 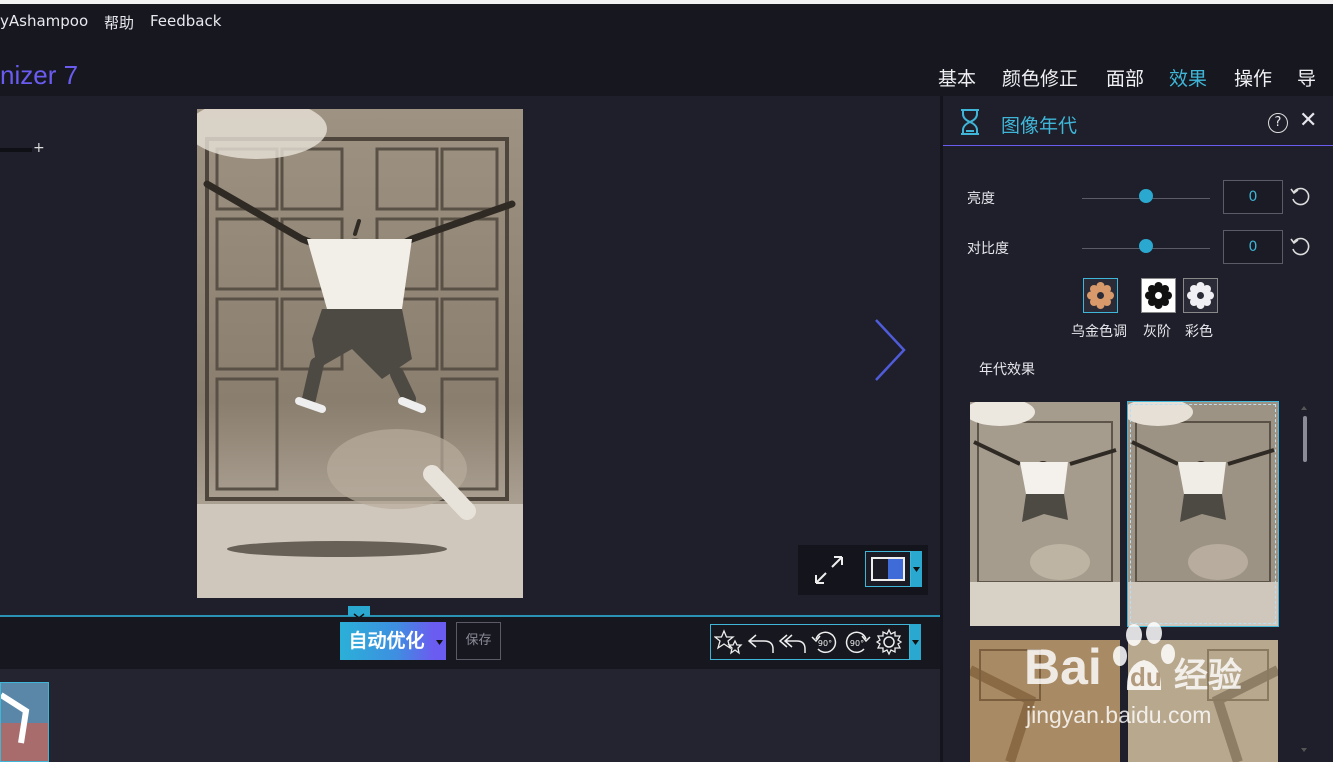 What do you see at coordinates (185, 21) in the screenshot?
I see `menu-item-feedback: Feedback` at bounding box center [185, 21].